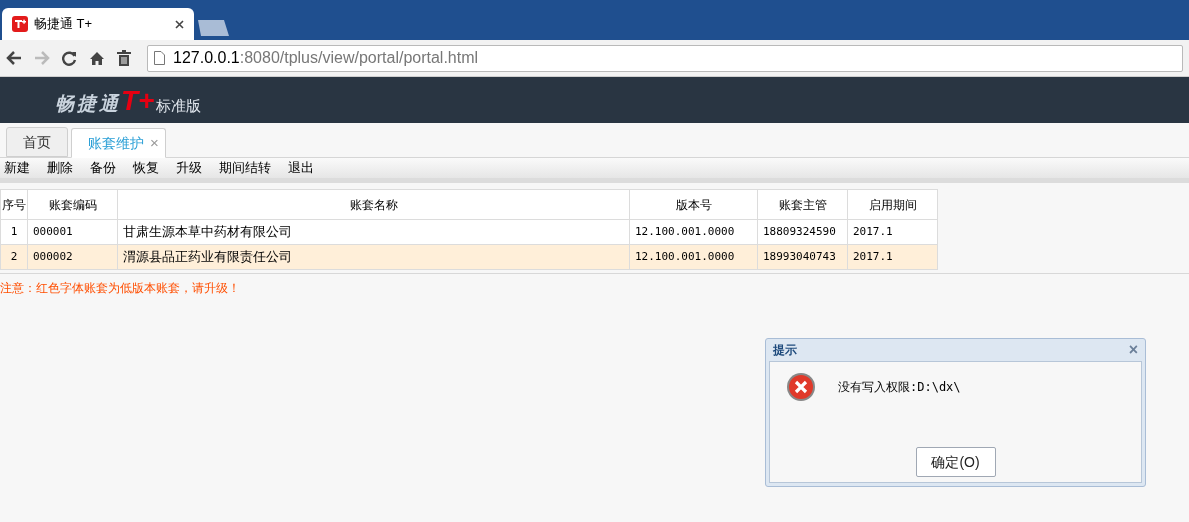  What do you see at coordinates (189, 168) in the screenshot?
I see `toolbar-button: 升级` at bounding box center [189, 168].